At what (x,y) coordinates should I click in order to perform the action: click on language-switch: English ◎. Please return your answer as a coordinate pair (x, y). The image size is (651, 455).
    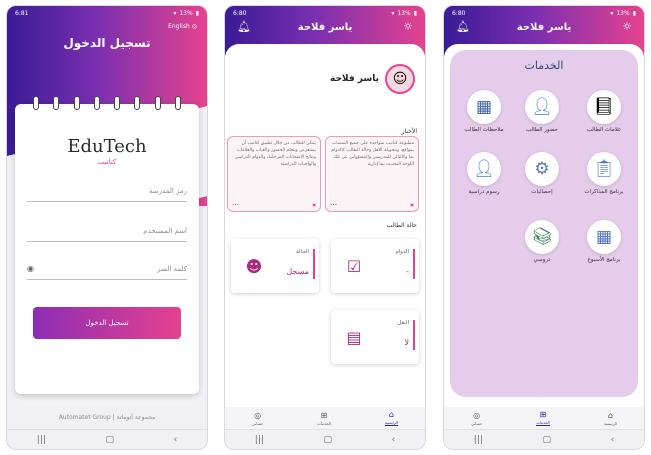
    Looking at the image, I should click on (182, 26).